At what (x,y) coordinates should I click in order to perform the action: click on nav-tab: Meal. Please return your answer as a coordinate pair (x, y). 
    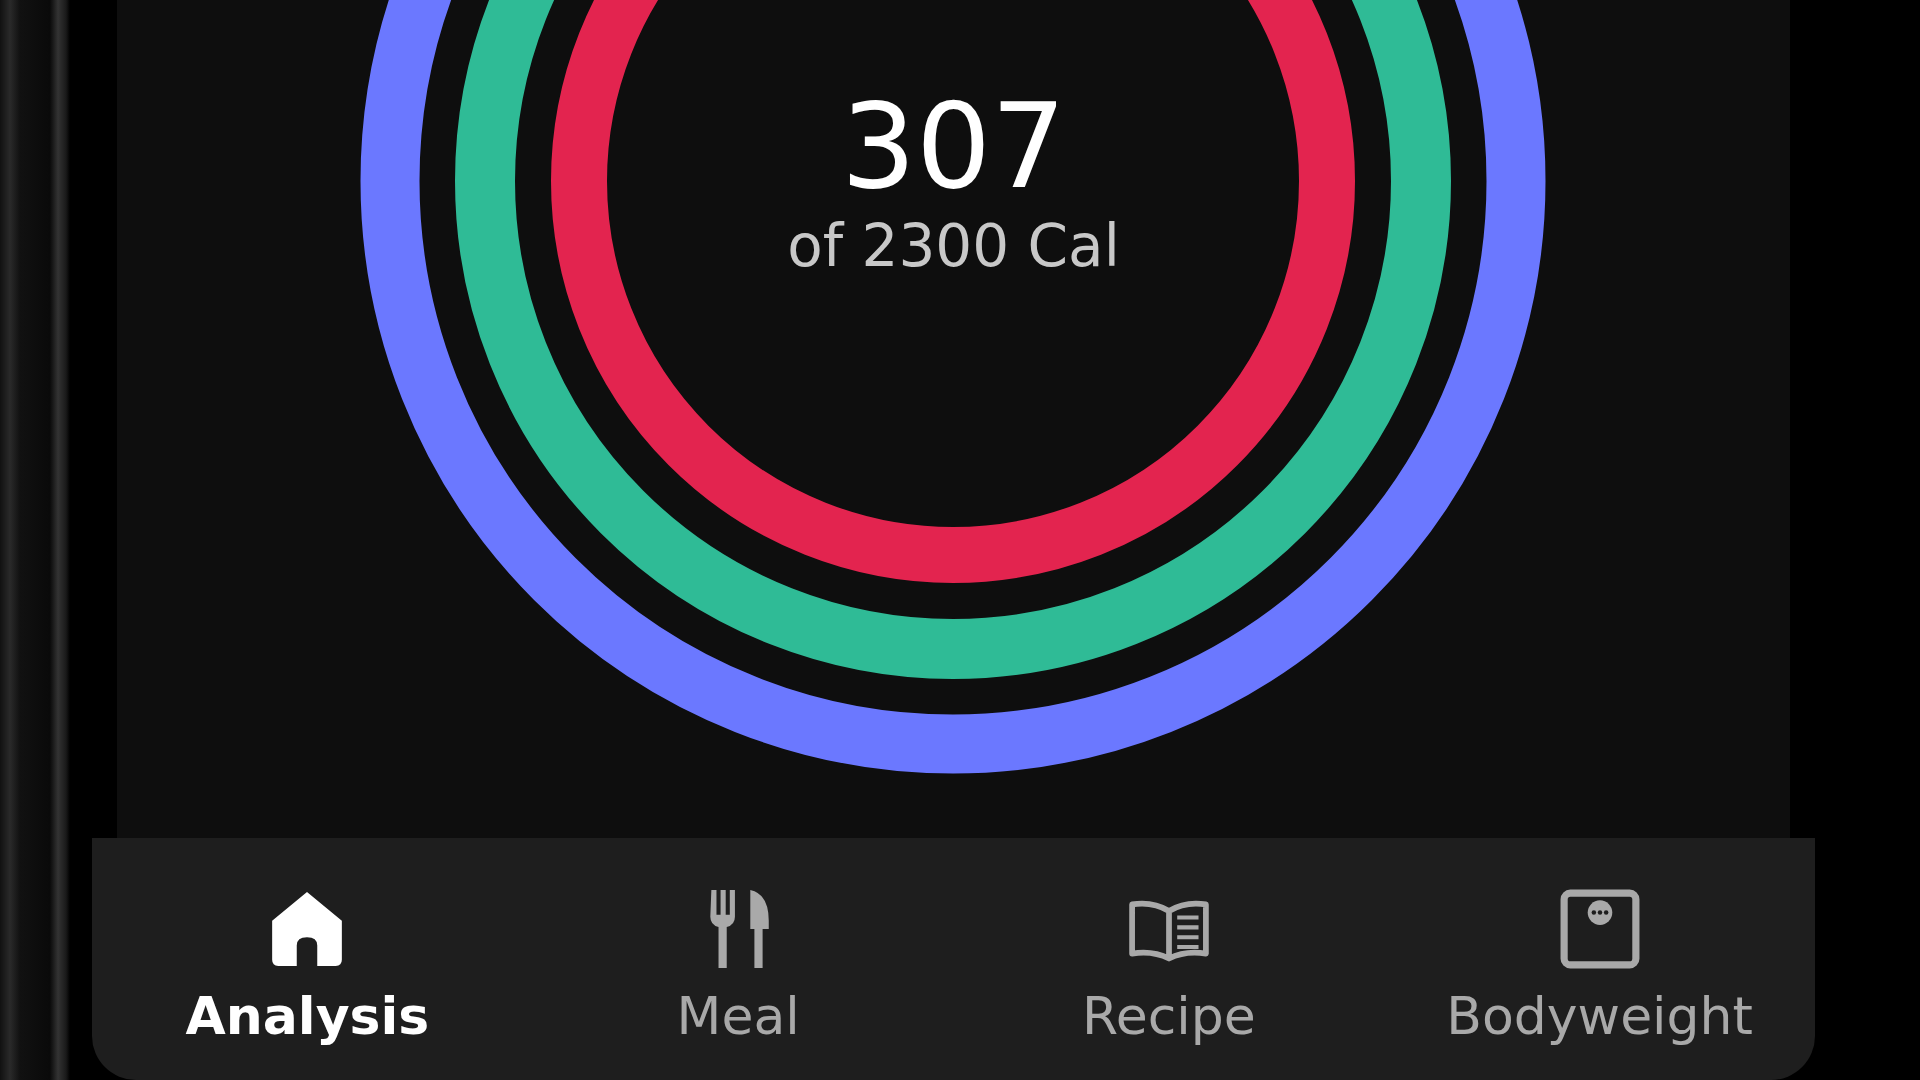
    Looking at the image, I should click on (738, 959).